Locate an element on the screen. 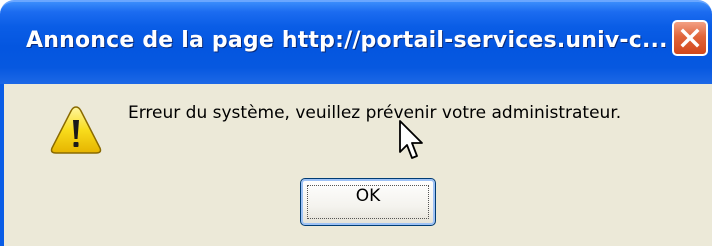  close-button is located at coordinates (690, 38).